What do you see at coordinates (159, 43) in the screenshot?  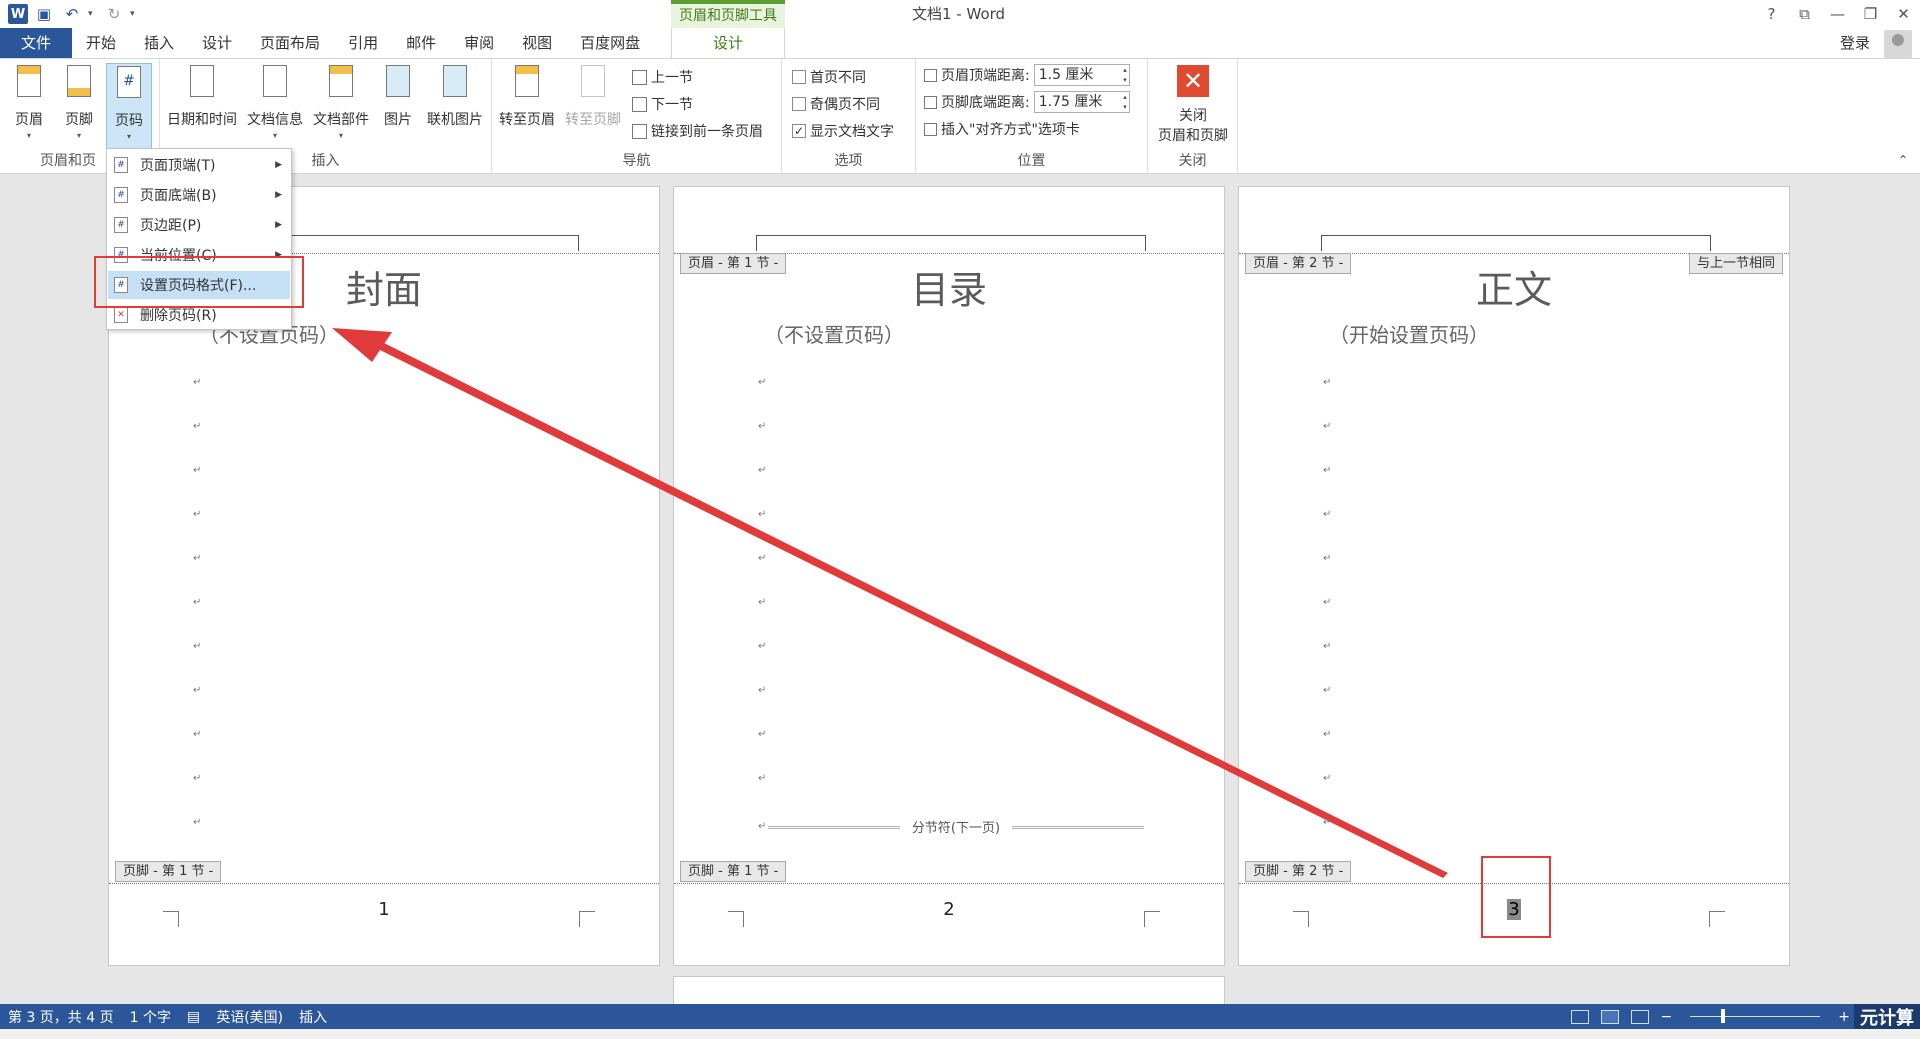 I see `tab-insert: 插入` at bounding box center [159, 43].